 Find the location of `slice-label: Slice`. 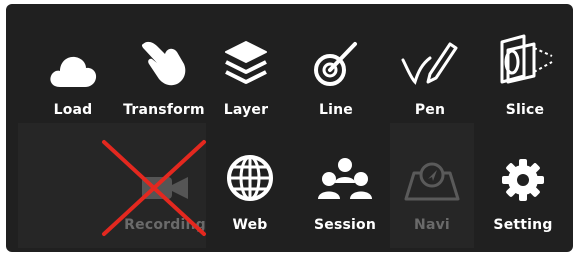

slice-label: Slice is located at coordinates (525, 110).